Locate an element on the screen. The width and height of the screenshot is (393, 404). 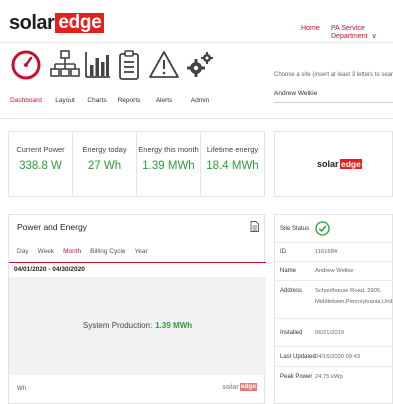
clipboard-icon is located at coordinates (129, 65).